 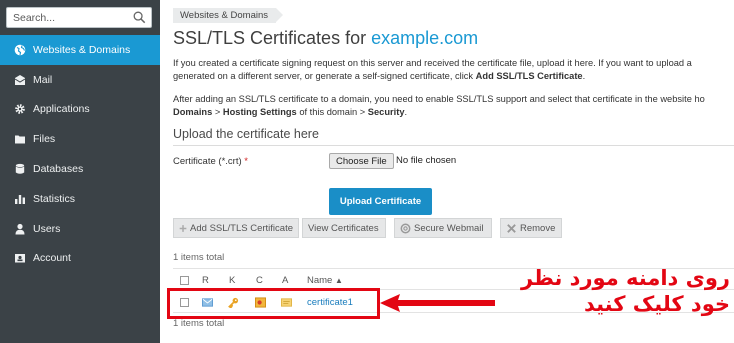 What do you see at coordinates (338, 280) in the screenshot?
I see `sort-ascending-icon: ▲` at bounding box center [338, 280].